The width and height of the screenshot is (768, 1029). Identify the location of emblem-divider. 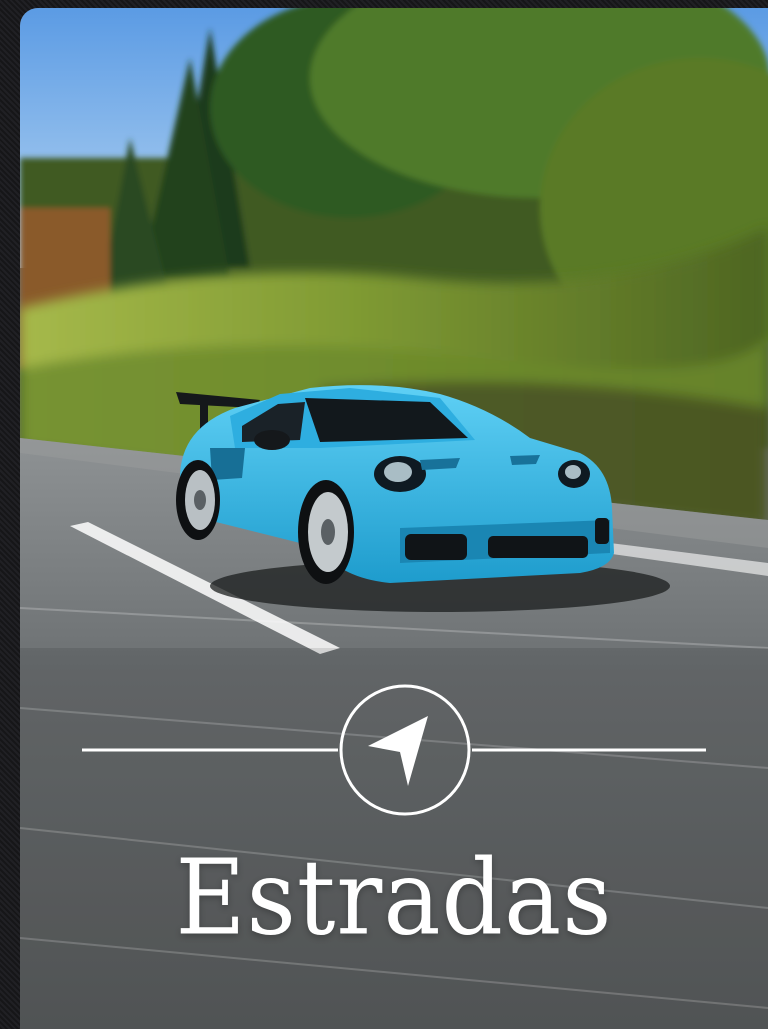
(394, 750).